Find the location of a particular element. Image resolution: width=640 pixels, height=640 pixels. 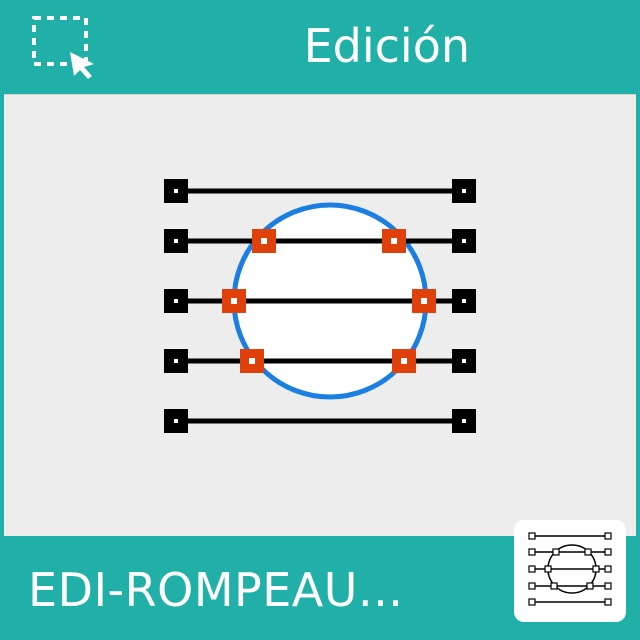

tile-header: Edición is located at coordinates (320, 47).